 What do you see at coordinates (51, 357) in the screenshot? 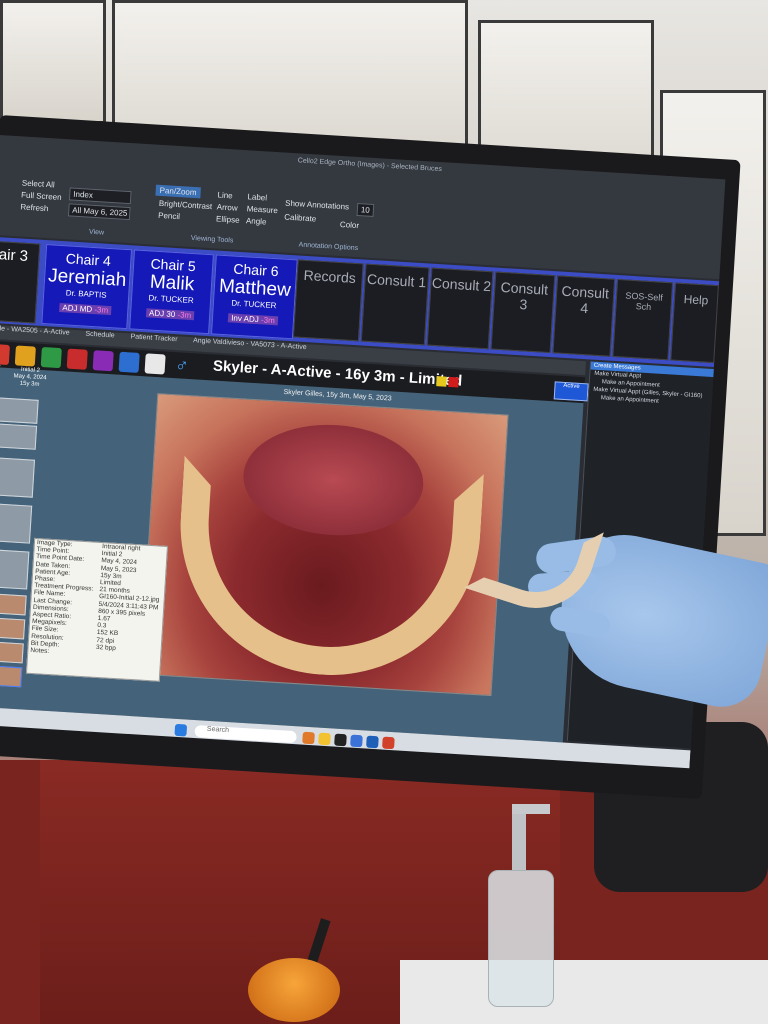
I see `document-icon` at bounding box center [51, 357].